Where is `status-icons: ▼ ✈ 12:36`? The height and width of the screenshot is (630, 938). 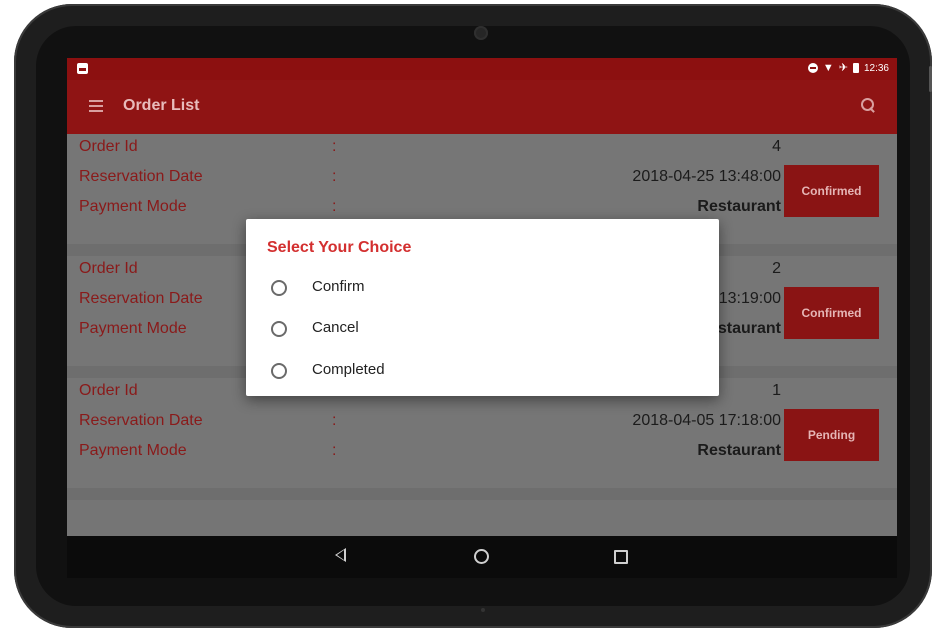 status-icons: ▼ ✈ 12:36 is located at coordinates (848, 68).